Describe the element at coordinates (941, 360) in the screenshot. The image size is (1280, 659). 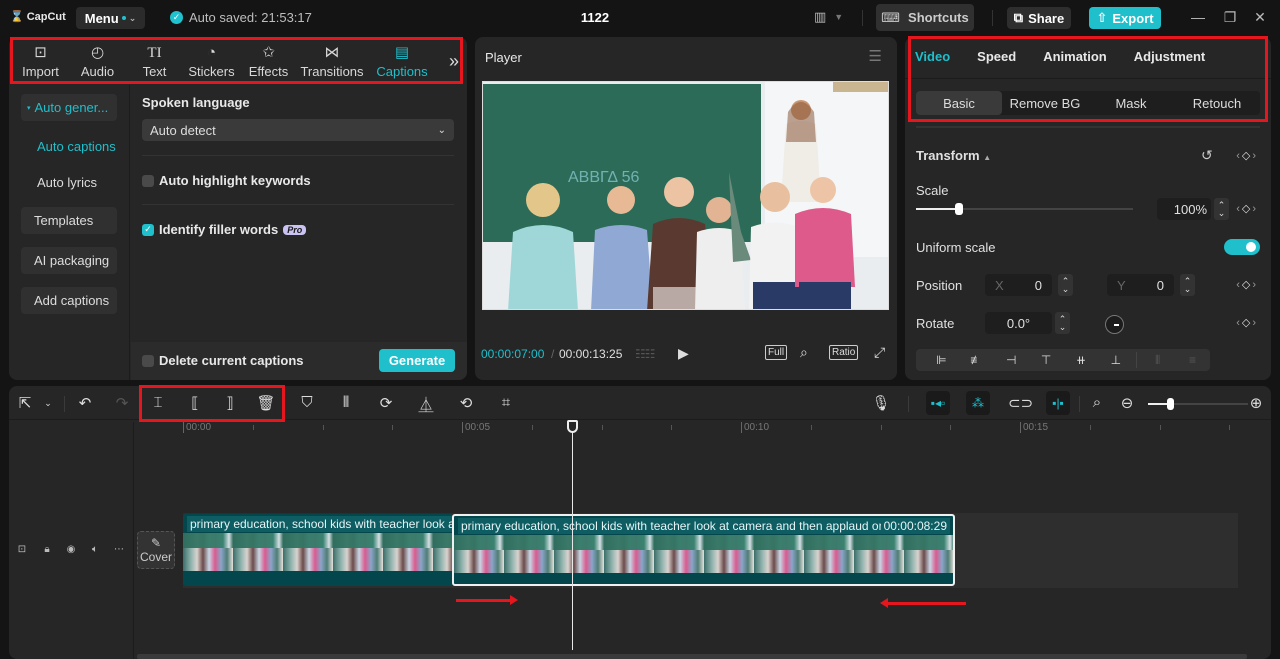
I see `align-left-icon: ⊫` at that location.